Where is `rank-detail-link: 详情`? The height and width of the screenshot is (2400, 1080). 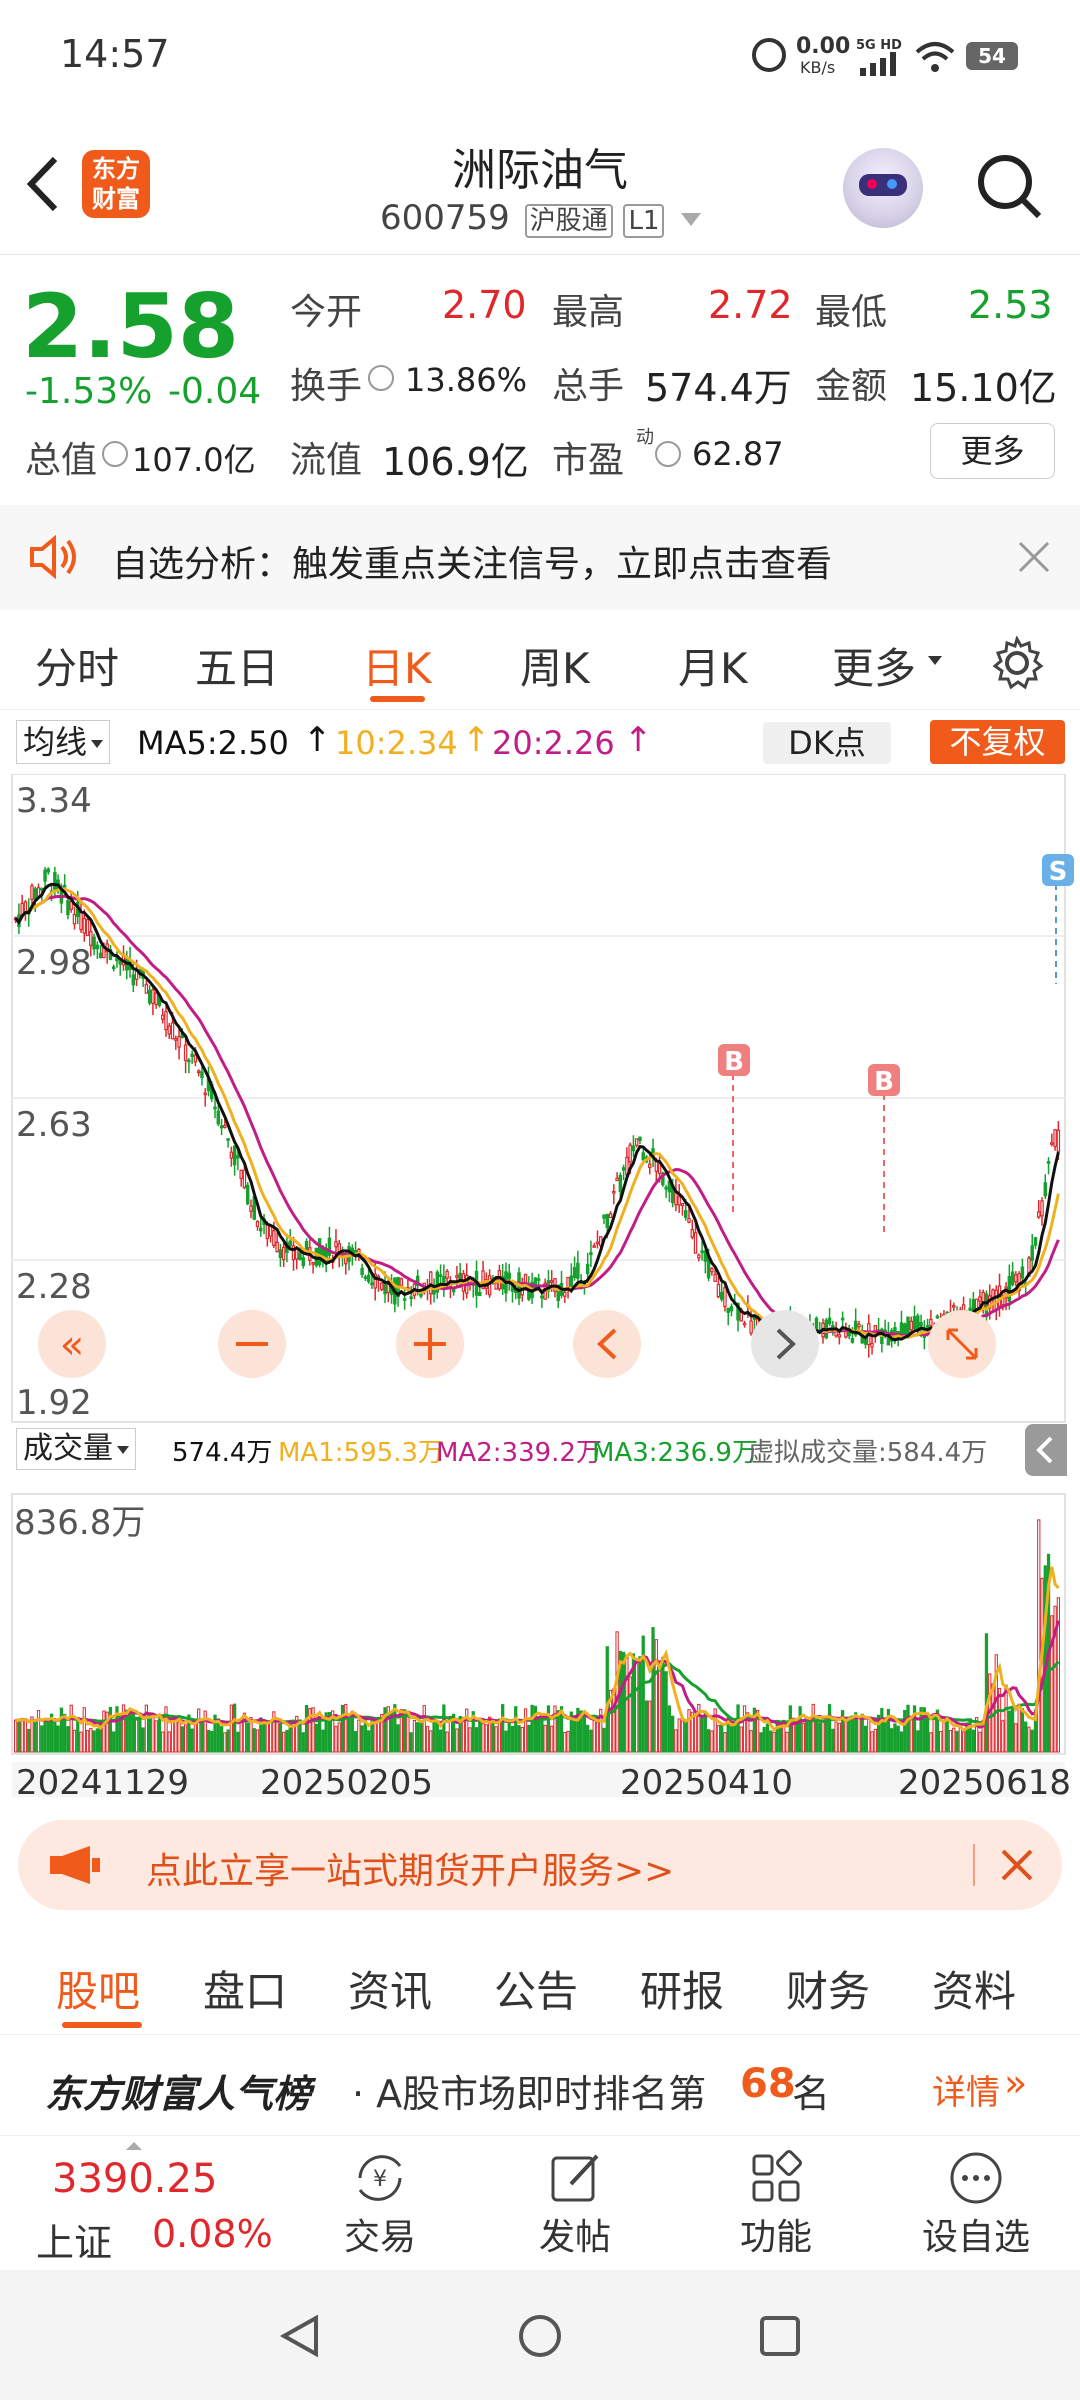 rank-detail-link: 详情 is located at coordinates (966, 2089).